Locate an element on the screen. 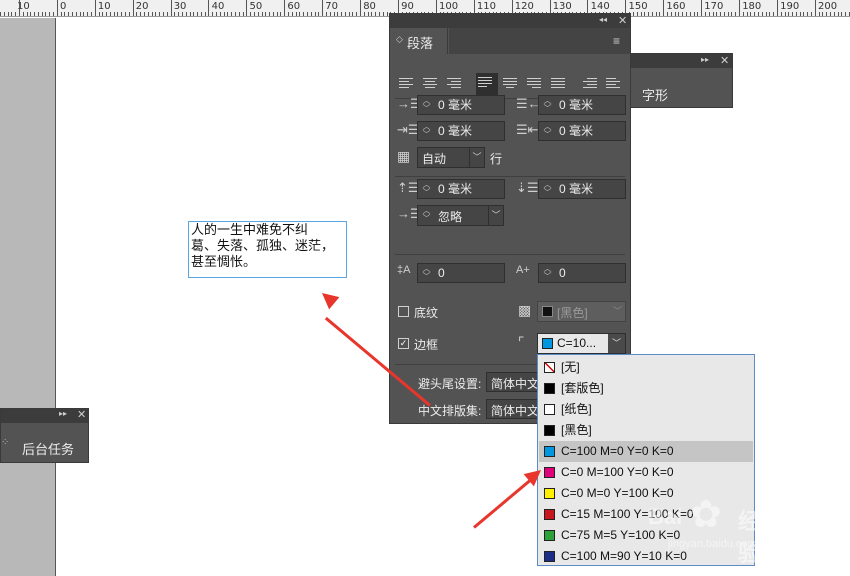 The width and height of the screenshot is (850, 576). swatch-list-item: [纸色] is located at coordinates (646, 409).